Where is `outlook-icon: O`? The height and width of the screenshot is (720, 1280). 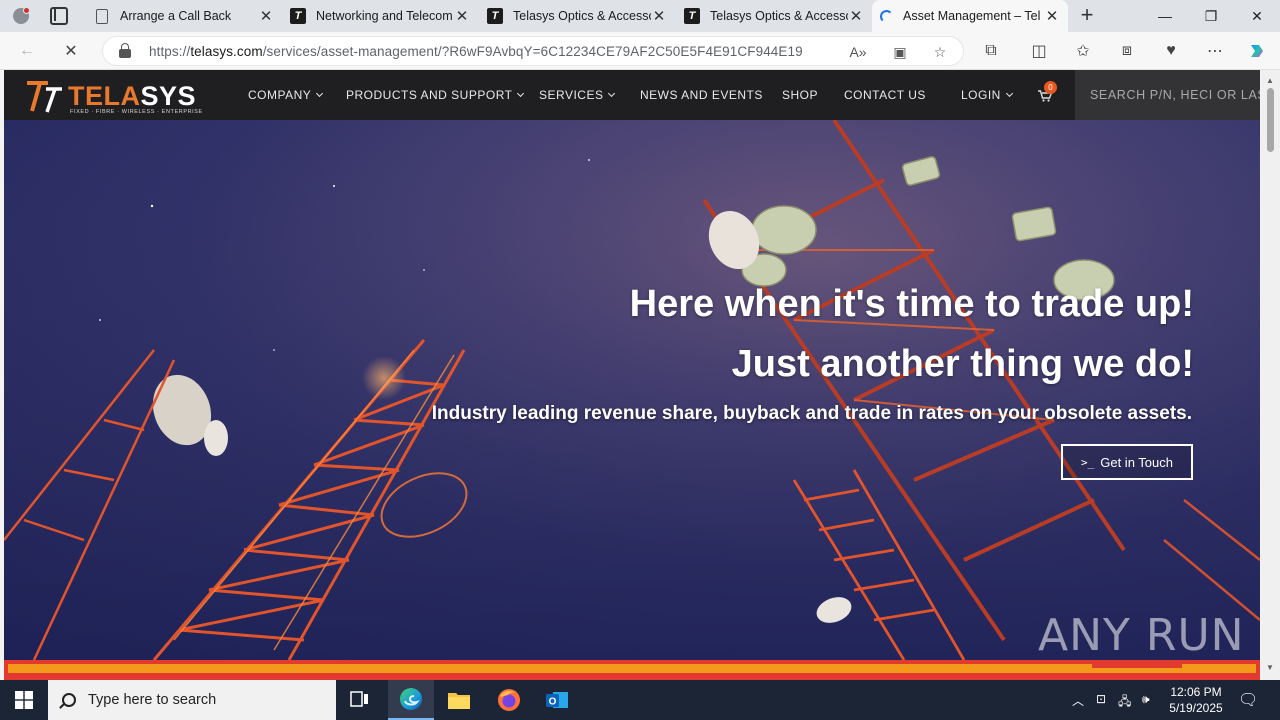 outlook-icon: O is located at coordinates (557, 700).